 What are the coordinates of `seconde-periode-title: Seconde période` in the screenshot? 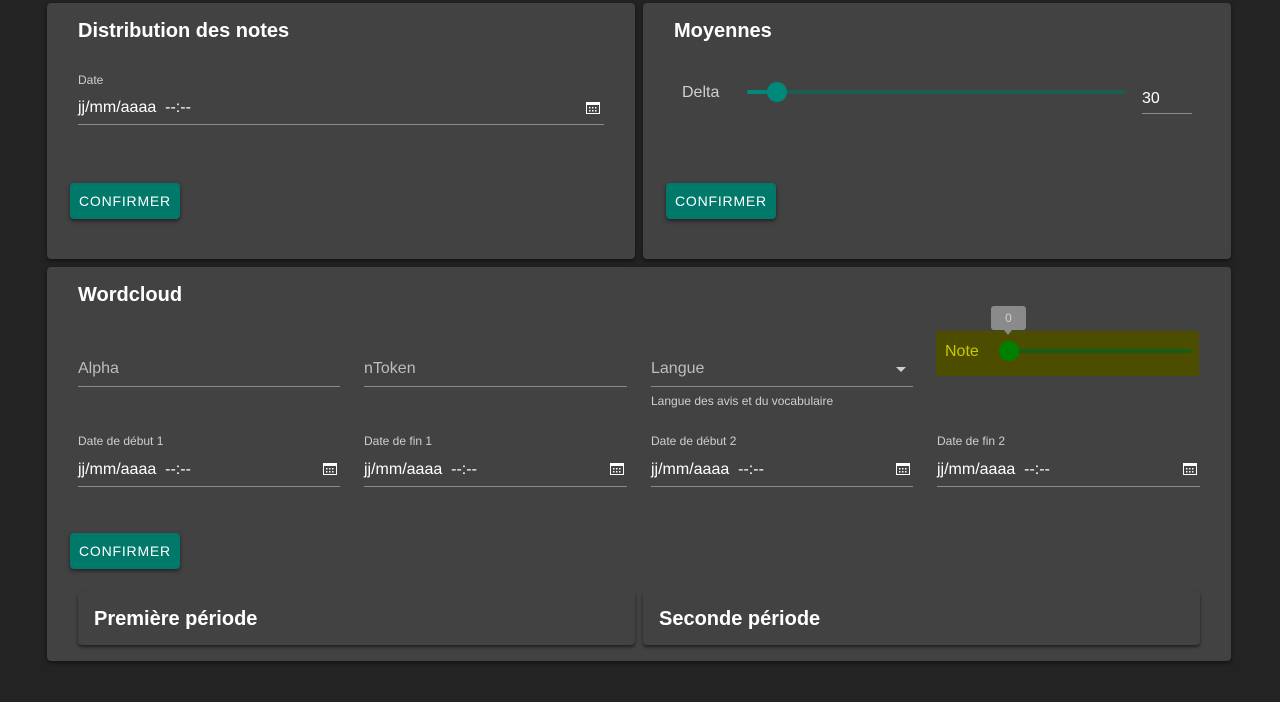 It's located at (740, 619).